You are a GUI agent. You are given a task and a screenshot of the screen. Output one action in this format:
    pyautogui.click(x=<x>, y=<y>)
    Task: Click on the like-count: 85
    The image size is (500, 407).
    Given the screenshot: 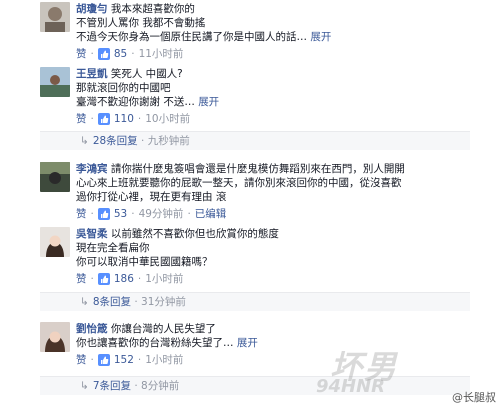 What is the action you would take?
    pyautogui.click(x=120, y=54)
    